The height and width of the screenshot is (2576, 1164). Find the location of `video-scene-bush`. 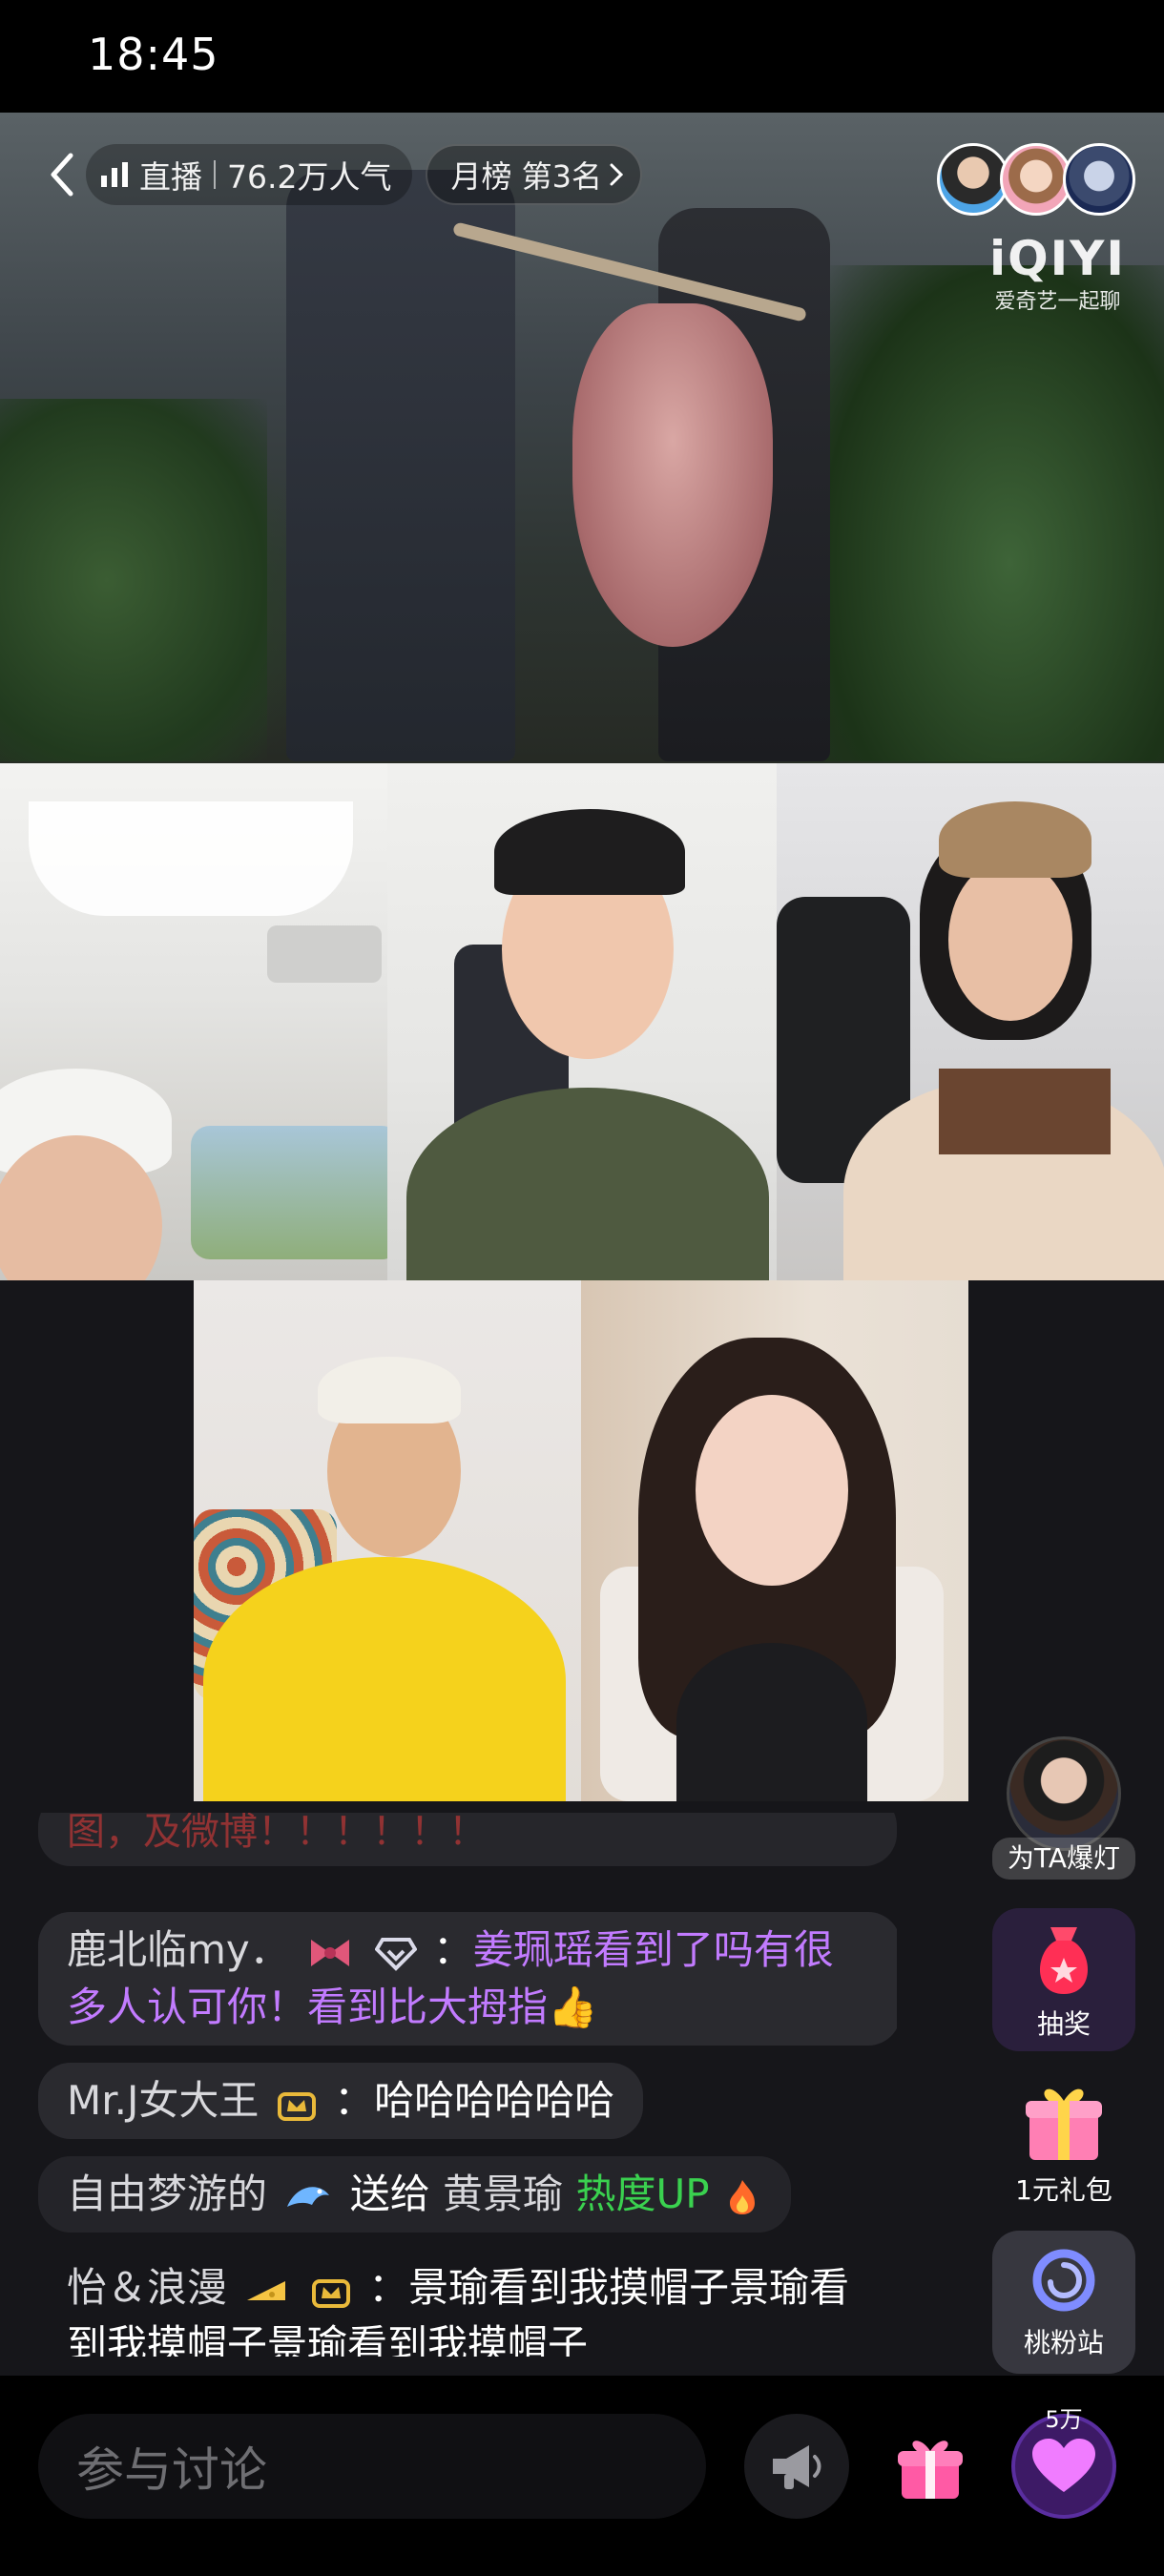

video-scene-bush is located at coordinates (993, 513).